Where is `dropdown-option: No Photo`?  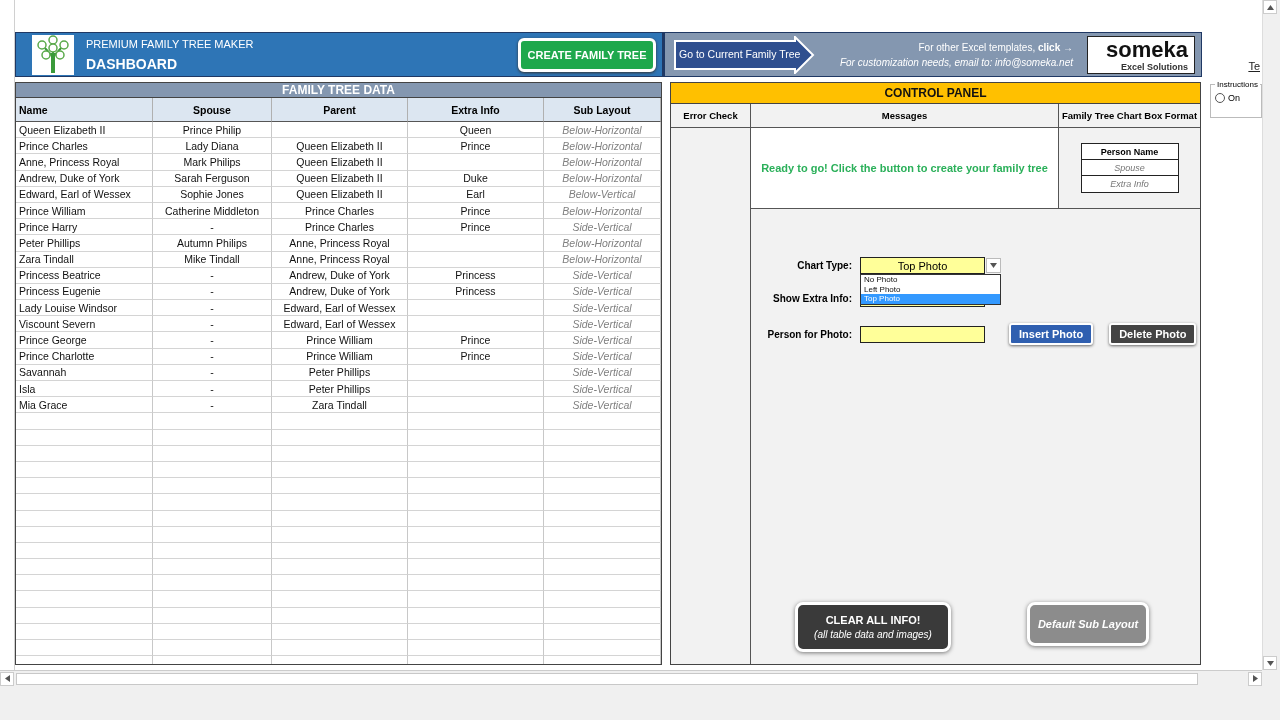 dropdown-option: No Photo is located at coordinates (930, 280).